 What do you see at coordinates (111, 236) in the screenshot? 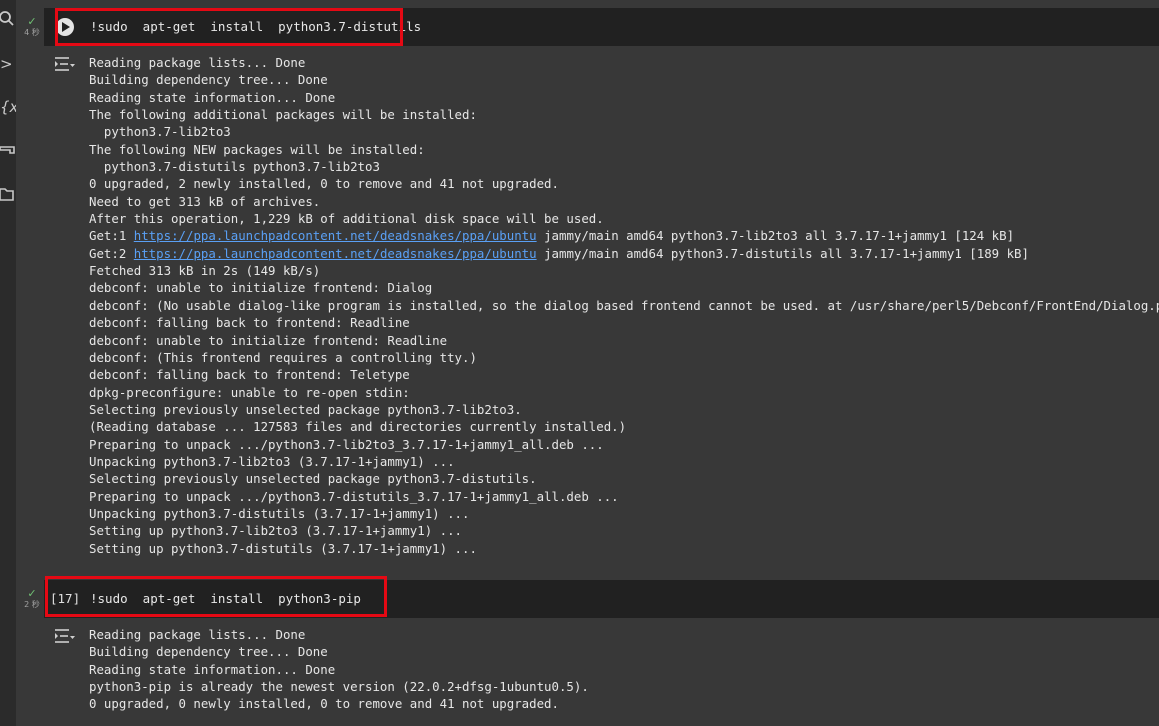
I see `output-line-prefix: Get:1` at bounding box center [111, 236].